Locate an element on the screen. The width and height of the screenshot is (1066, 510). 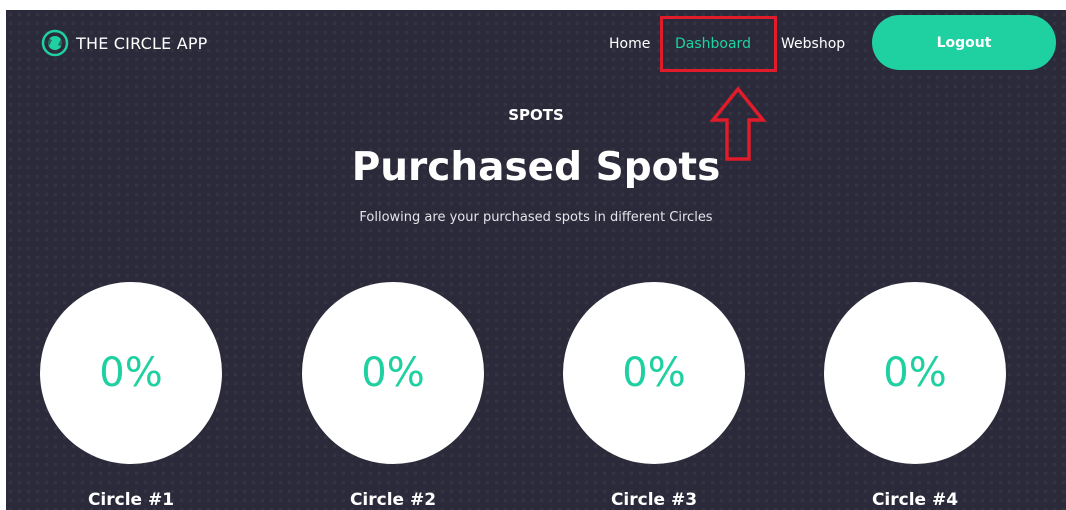
circle-3-percent: 0% is located at coordinates (654, 373).